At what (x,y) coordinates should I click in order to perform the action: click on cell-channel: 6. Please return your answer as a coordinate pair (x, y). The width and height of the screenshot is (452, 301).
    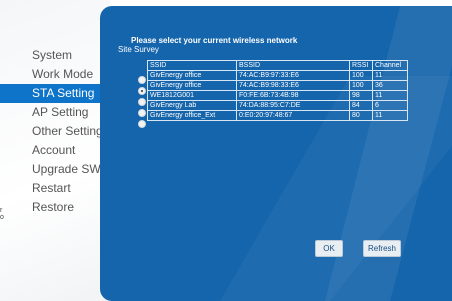
    Looking at the image, I should click on (390, 105).